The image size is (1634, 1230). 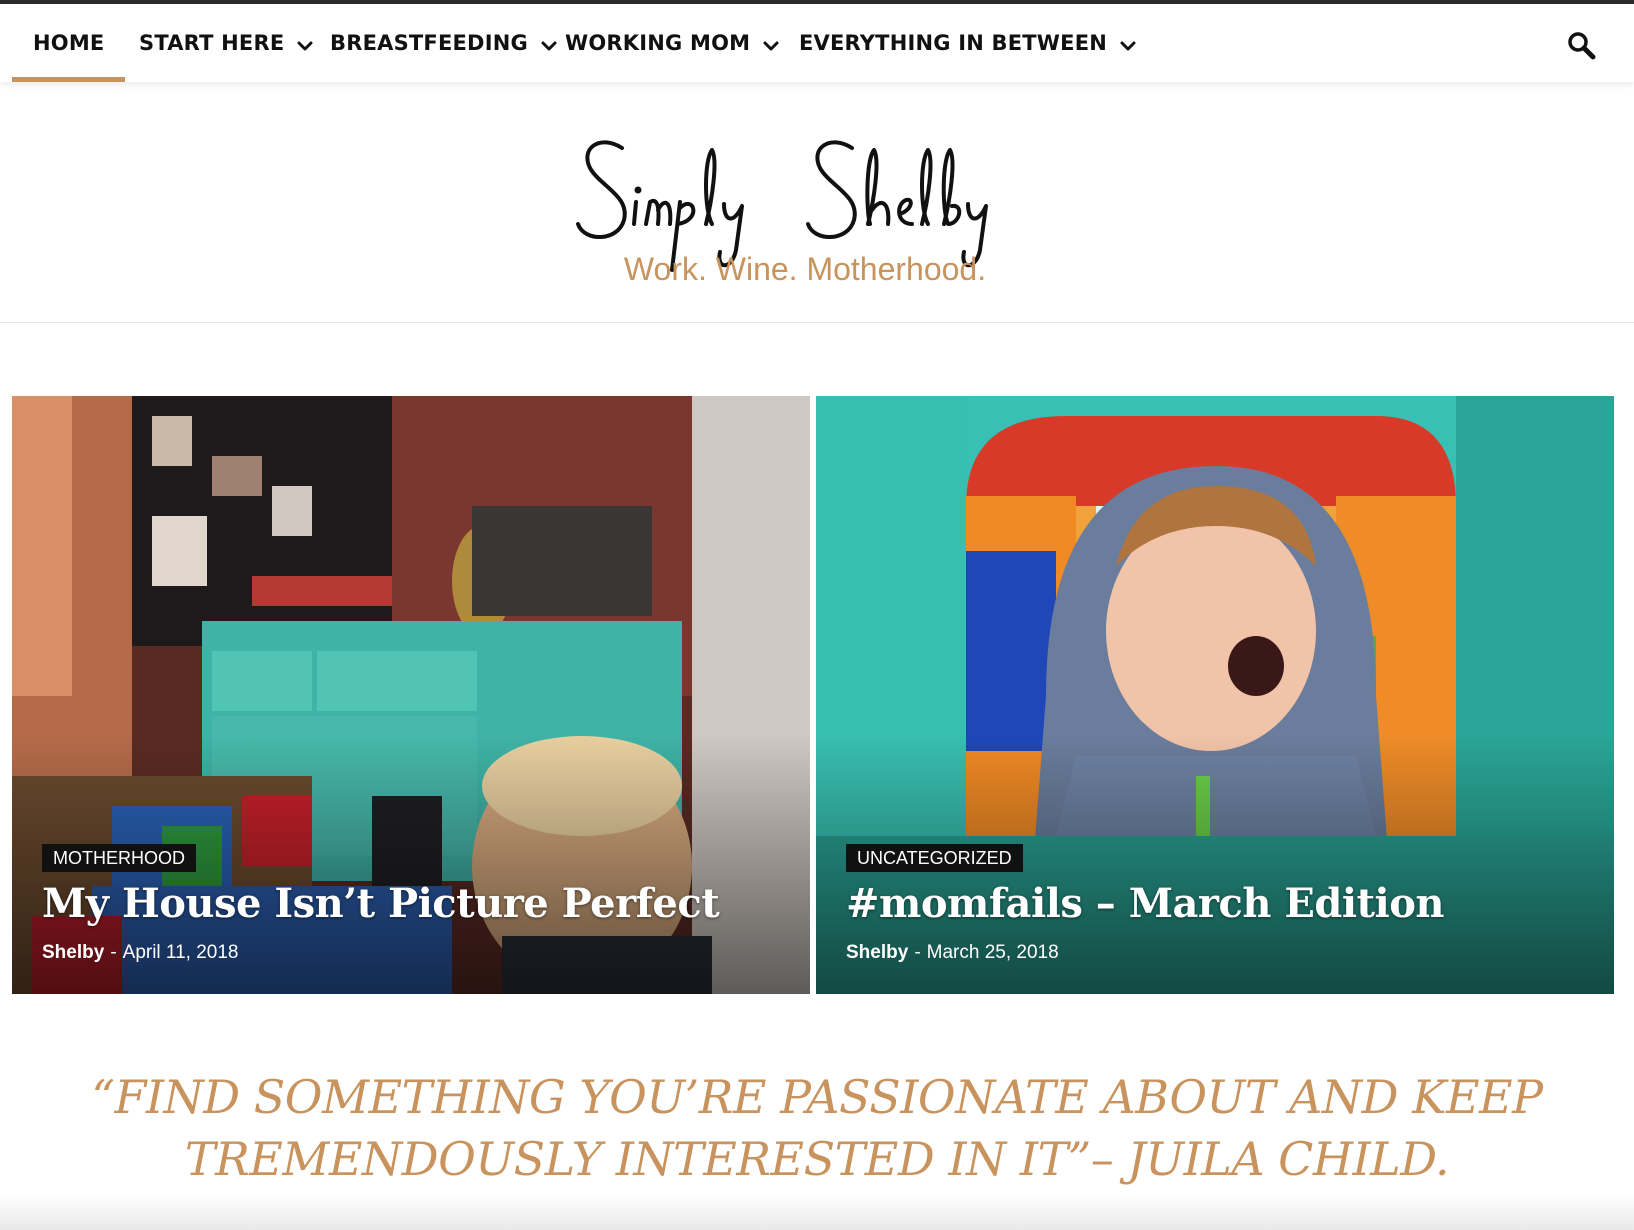 I want to click on logo-tagline: Work. Wine. Motherhood., so click(x=805, y=269).